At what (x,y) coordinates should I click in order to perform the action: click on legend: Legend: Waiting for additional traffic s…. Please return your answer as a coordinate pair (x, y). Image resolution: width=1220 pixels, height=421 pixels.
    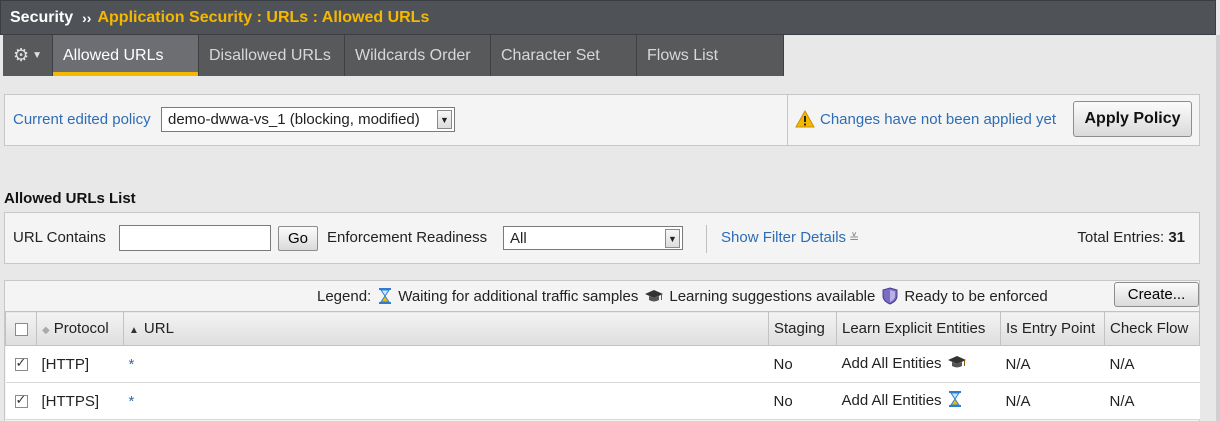
    Looking at the image, I should click on (682, 296).